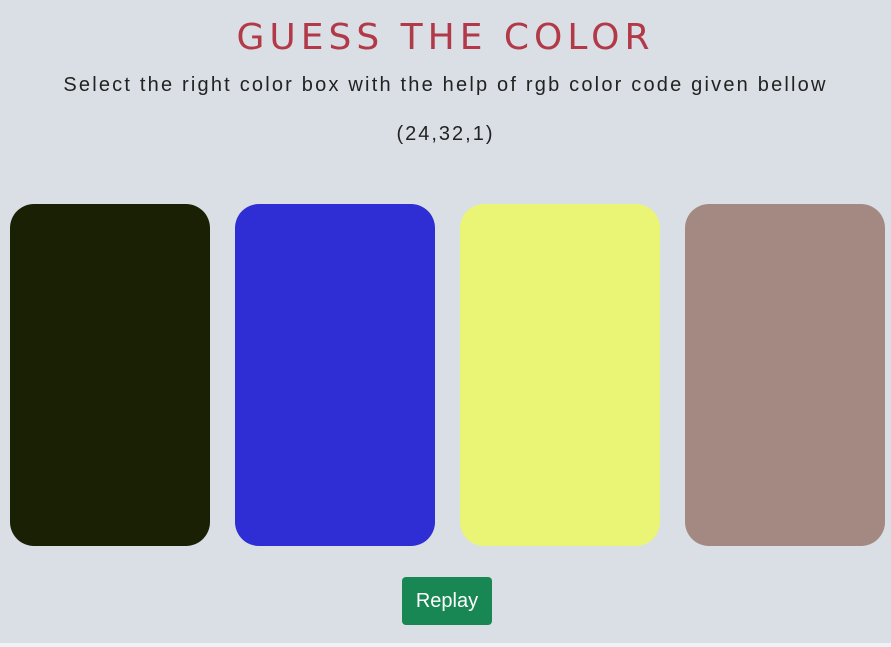  I want to click on bottom-divider, so click(445, 645).